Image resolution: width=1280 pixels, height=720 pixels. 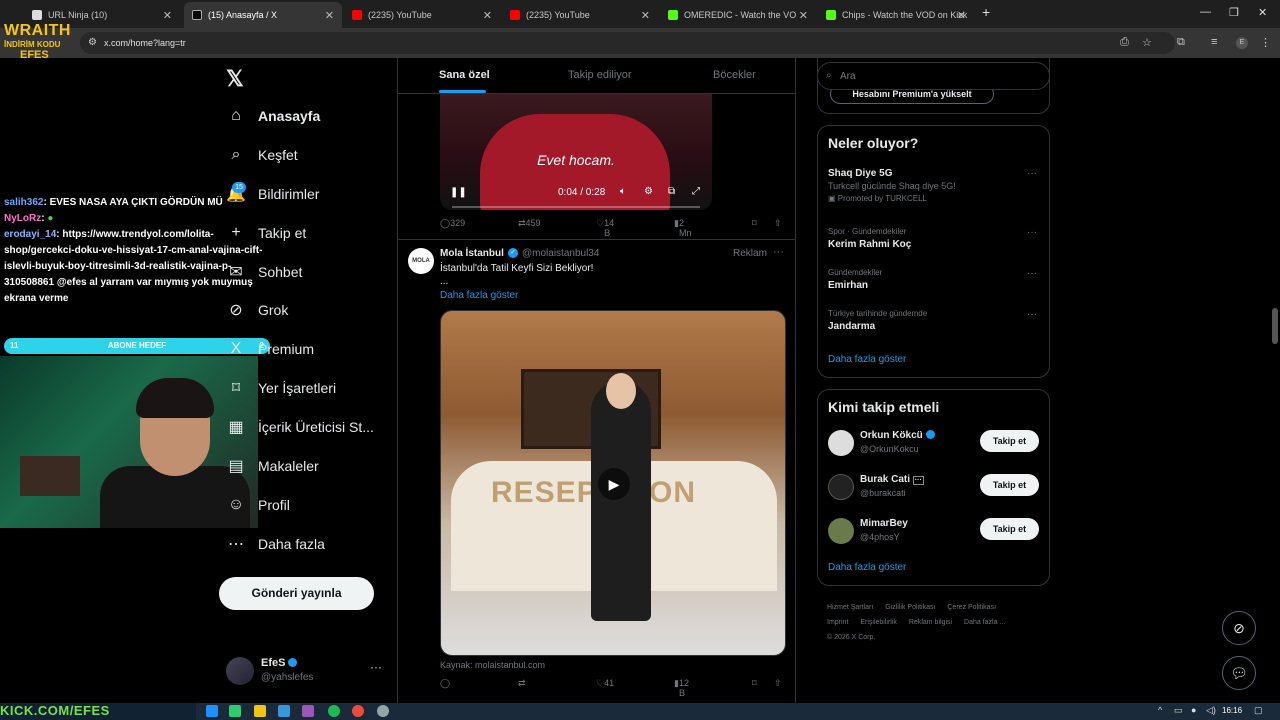 What do you see at coordinates (986, 12) in the screenshot?
I see `new-tab-button: +` at bounding box center [986, 12].